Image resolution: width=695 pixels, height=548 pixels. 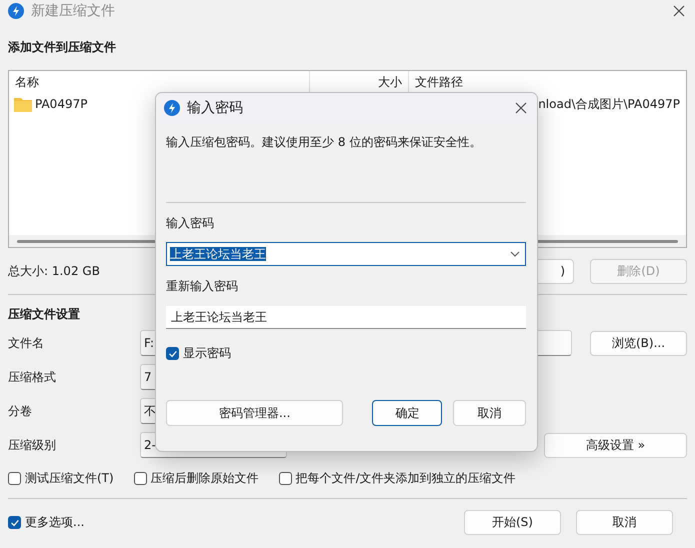 I want to click on checkbox-label: 显示密码, so click(x=207, y=353).